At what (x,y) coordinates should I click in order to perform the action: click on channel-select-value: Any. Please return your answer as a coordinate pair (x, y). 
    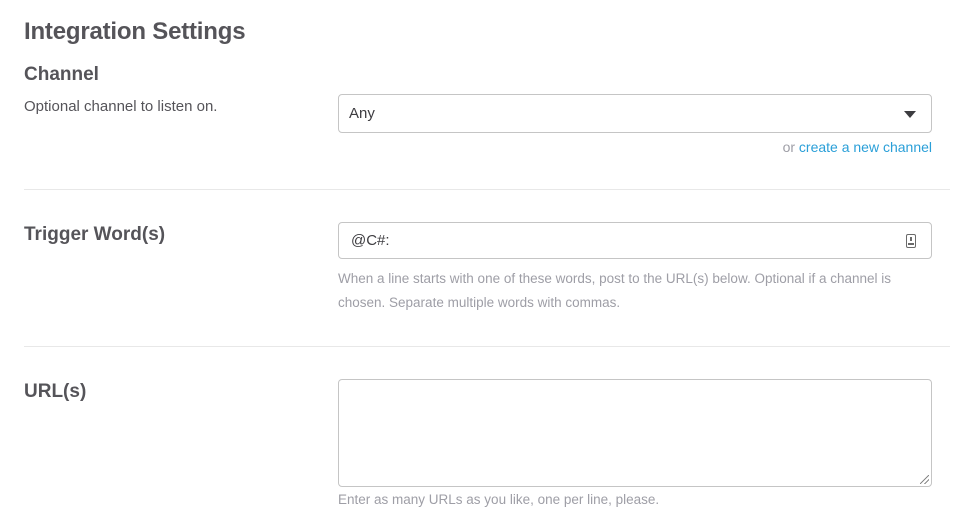
    Looking at the image, I should click on (362, 113).